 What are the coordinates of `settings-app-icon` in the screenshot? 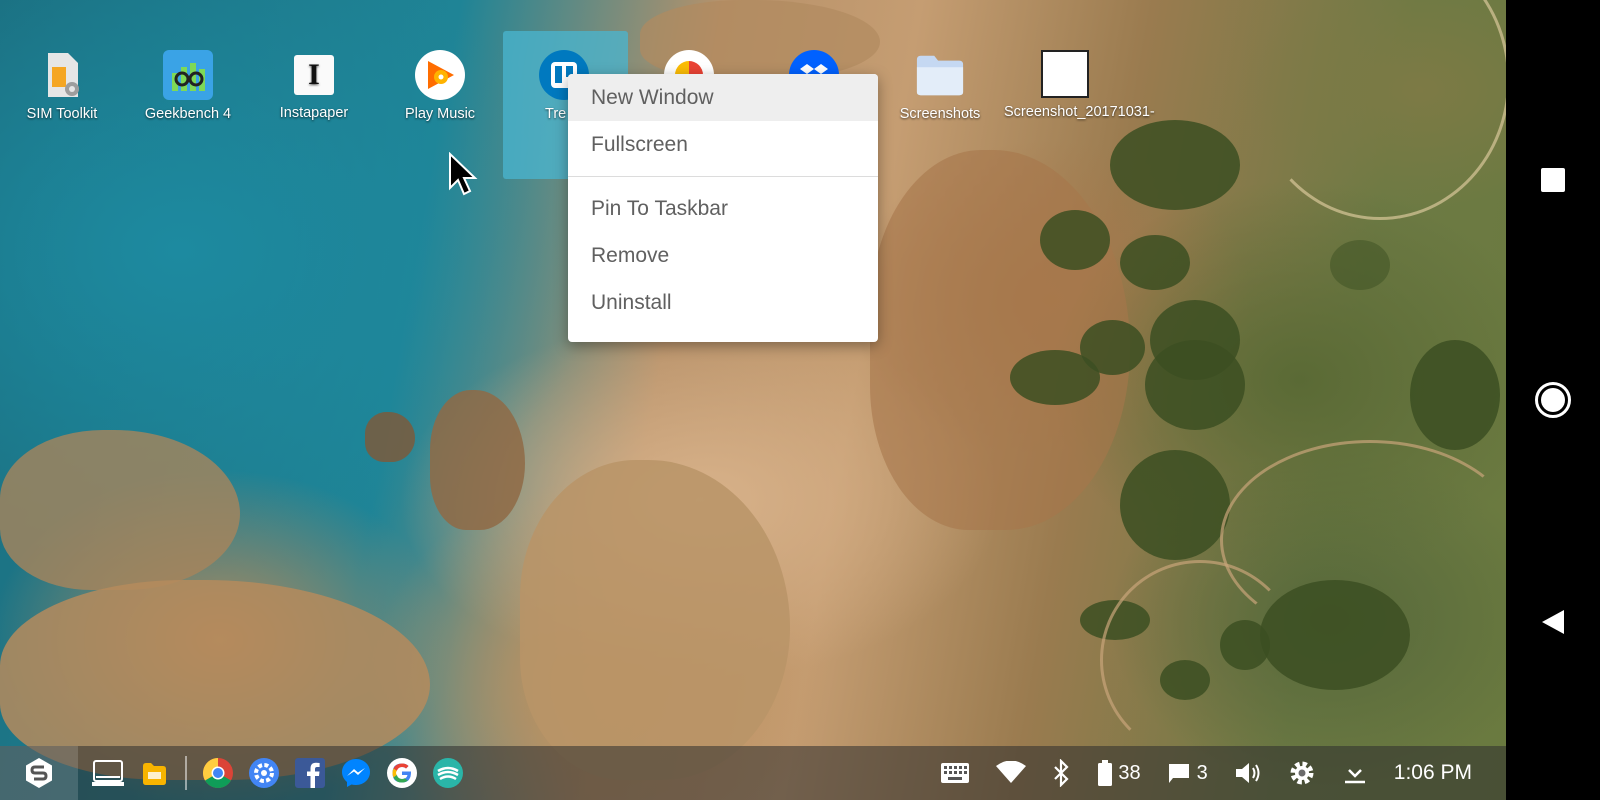 It's located at (264, 773).